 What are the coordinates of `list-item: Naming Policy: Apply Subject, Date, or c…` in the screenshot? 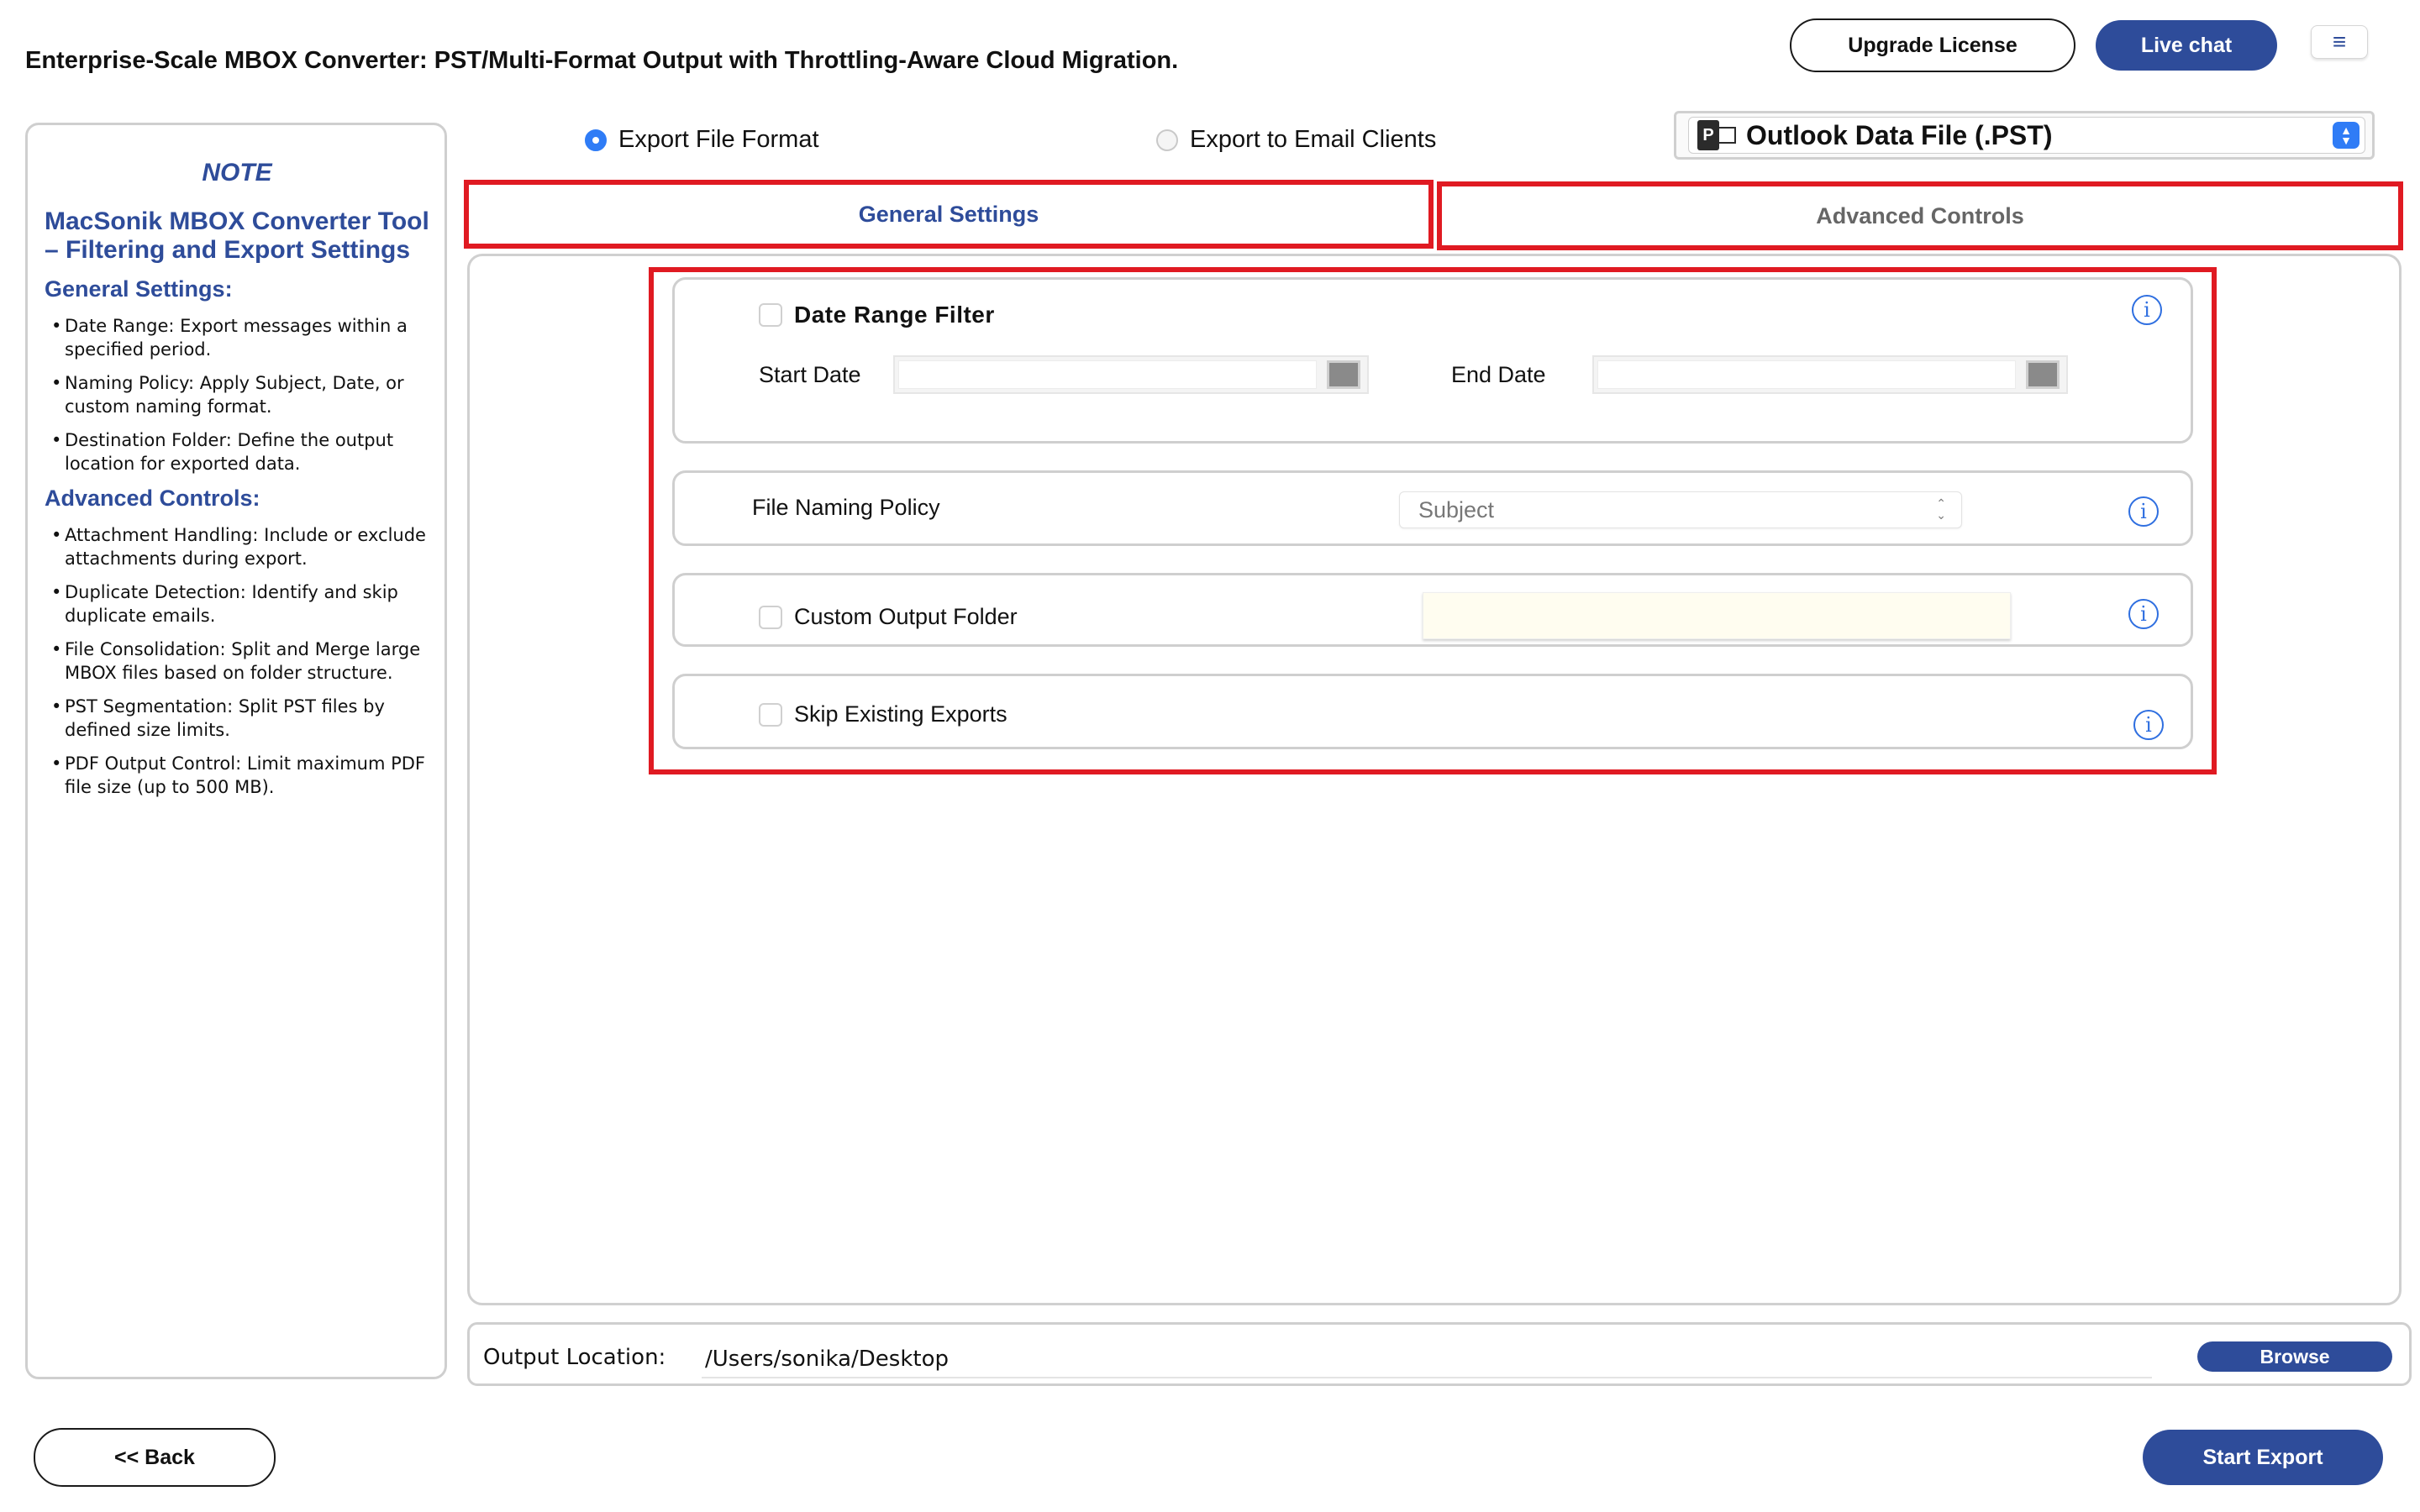 It's located at (237, 394).